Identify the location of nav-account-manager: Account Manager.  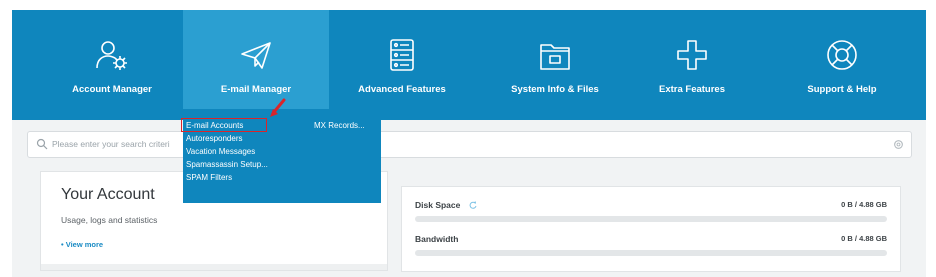
(112, 65).